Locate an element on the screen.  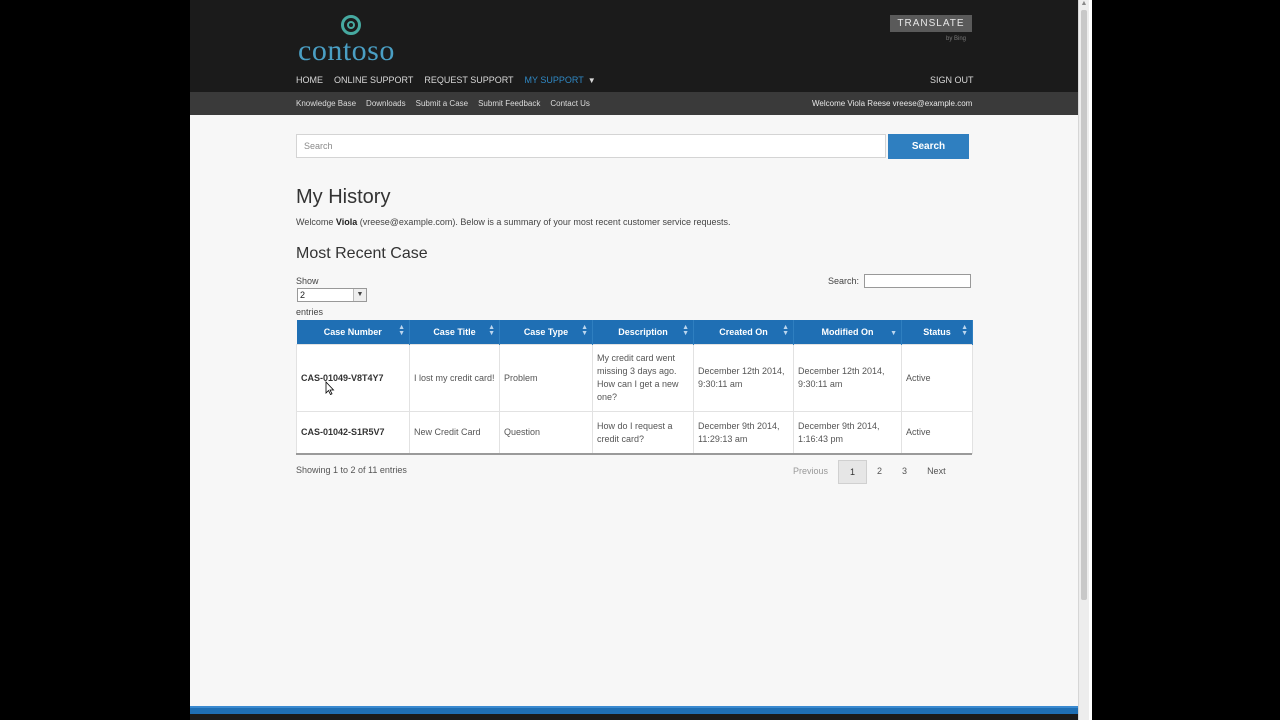
intro-prefix: Welcome is located at coordinates (316, 222).